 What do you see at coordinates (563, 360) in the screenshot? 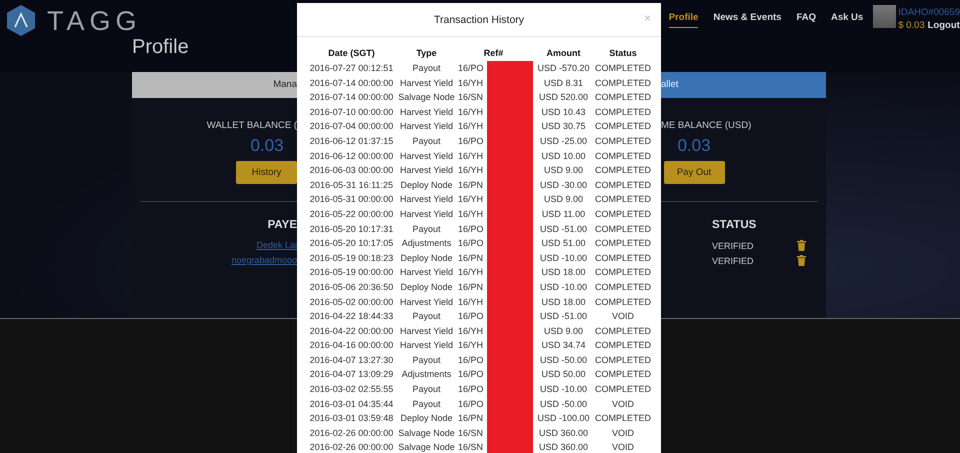
I see `table-cell: USD -50.00` at bounding box center [563, 360].